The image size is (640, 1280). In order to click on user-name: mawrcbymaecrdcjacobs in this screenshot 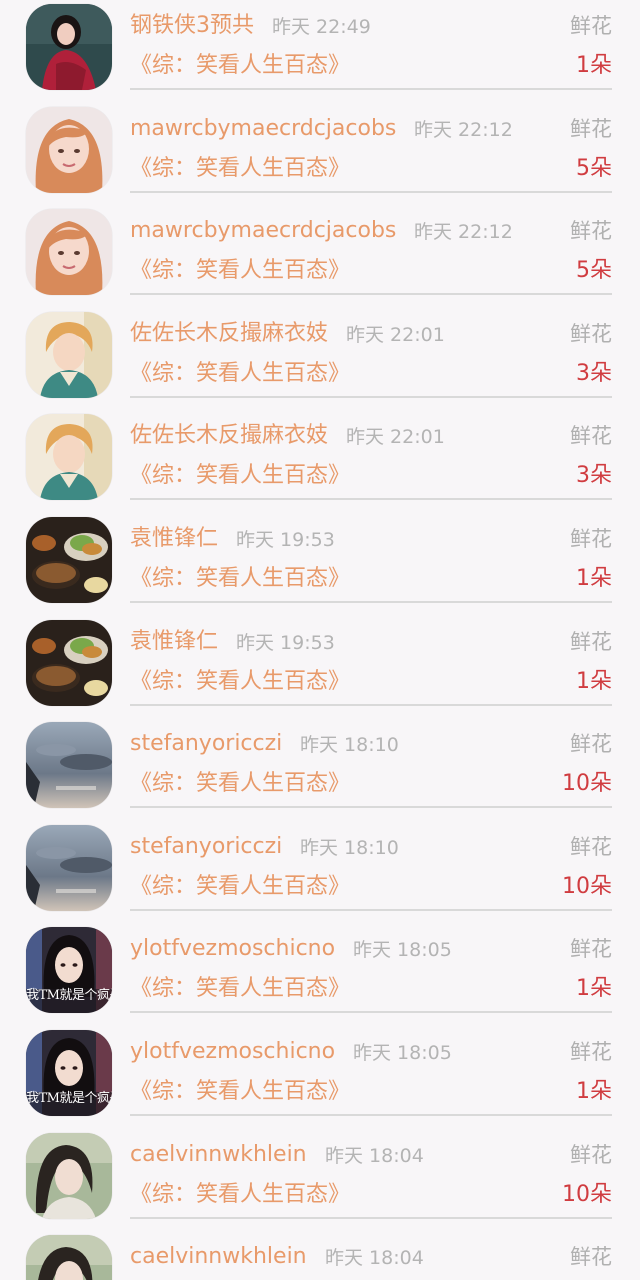, I will do `click(263, 128)`.